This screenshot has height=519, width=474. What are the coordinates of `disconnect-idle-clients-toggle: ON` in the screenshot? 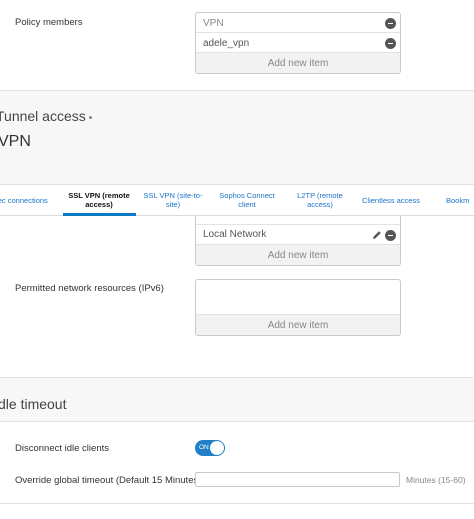 It's located at (210, 448).